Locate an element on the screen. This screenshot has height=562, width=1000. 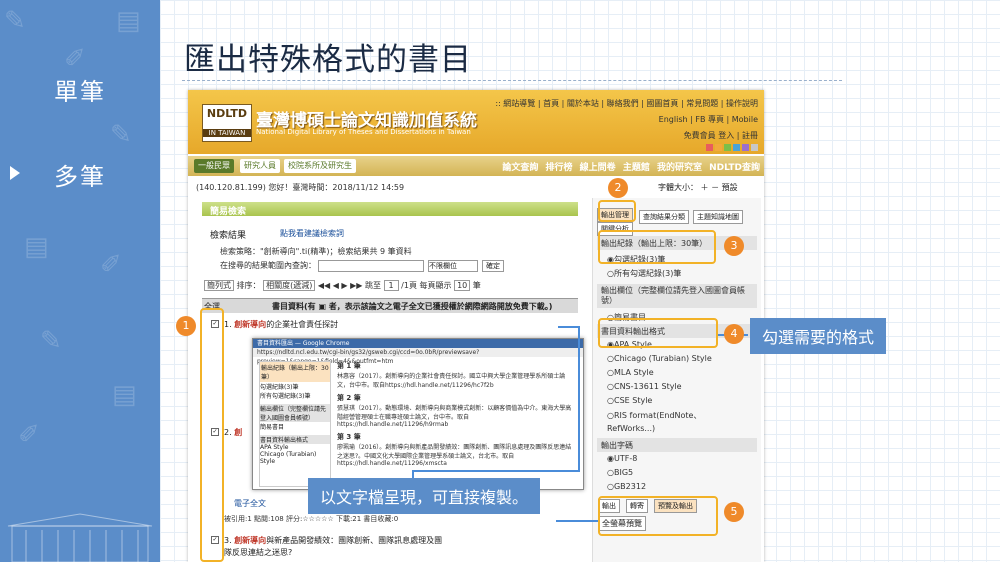
jump-label: 跳至 is located at coordinates (372, 285).